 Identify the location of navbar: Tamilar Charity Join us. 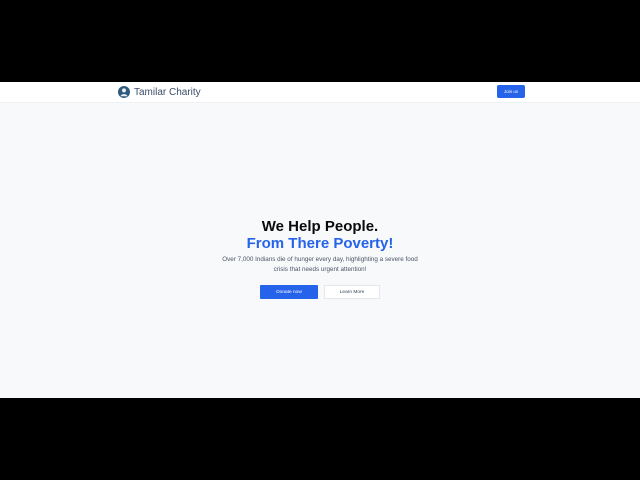
(320, 92).